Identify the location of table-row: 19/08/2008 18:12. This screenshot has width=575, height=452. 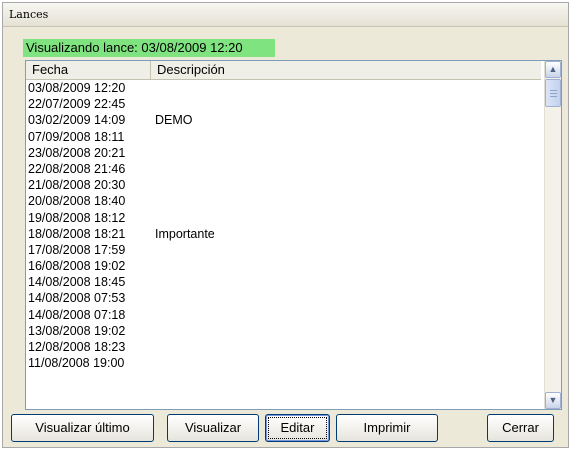
(283, 218).